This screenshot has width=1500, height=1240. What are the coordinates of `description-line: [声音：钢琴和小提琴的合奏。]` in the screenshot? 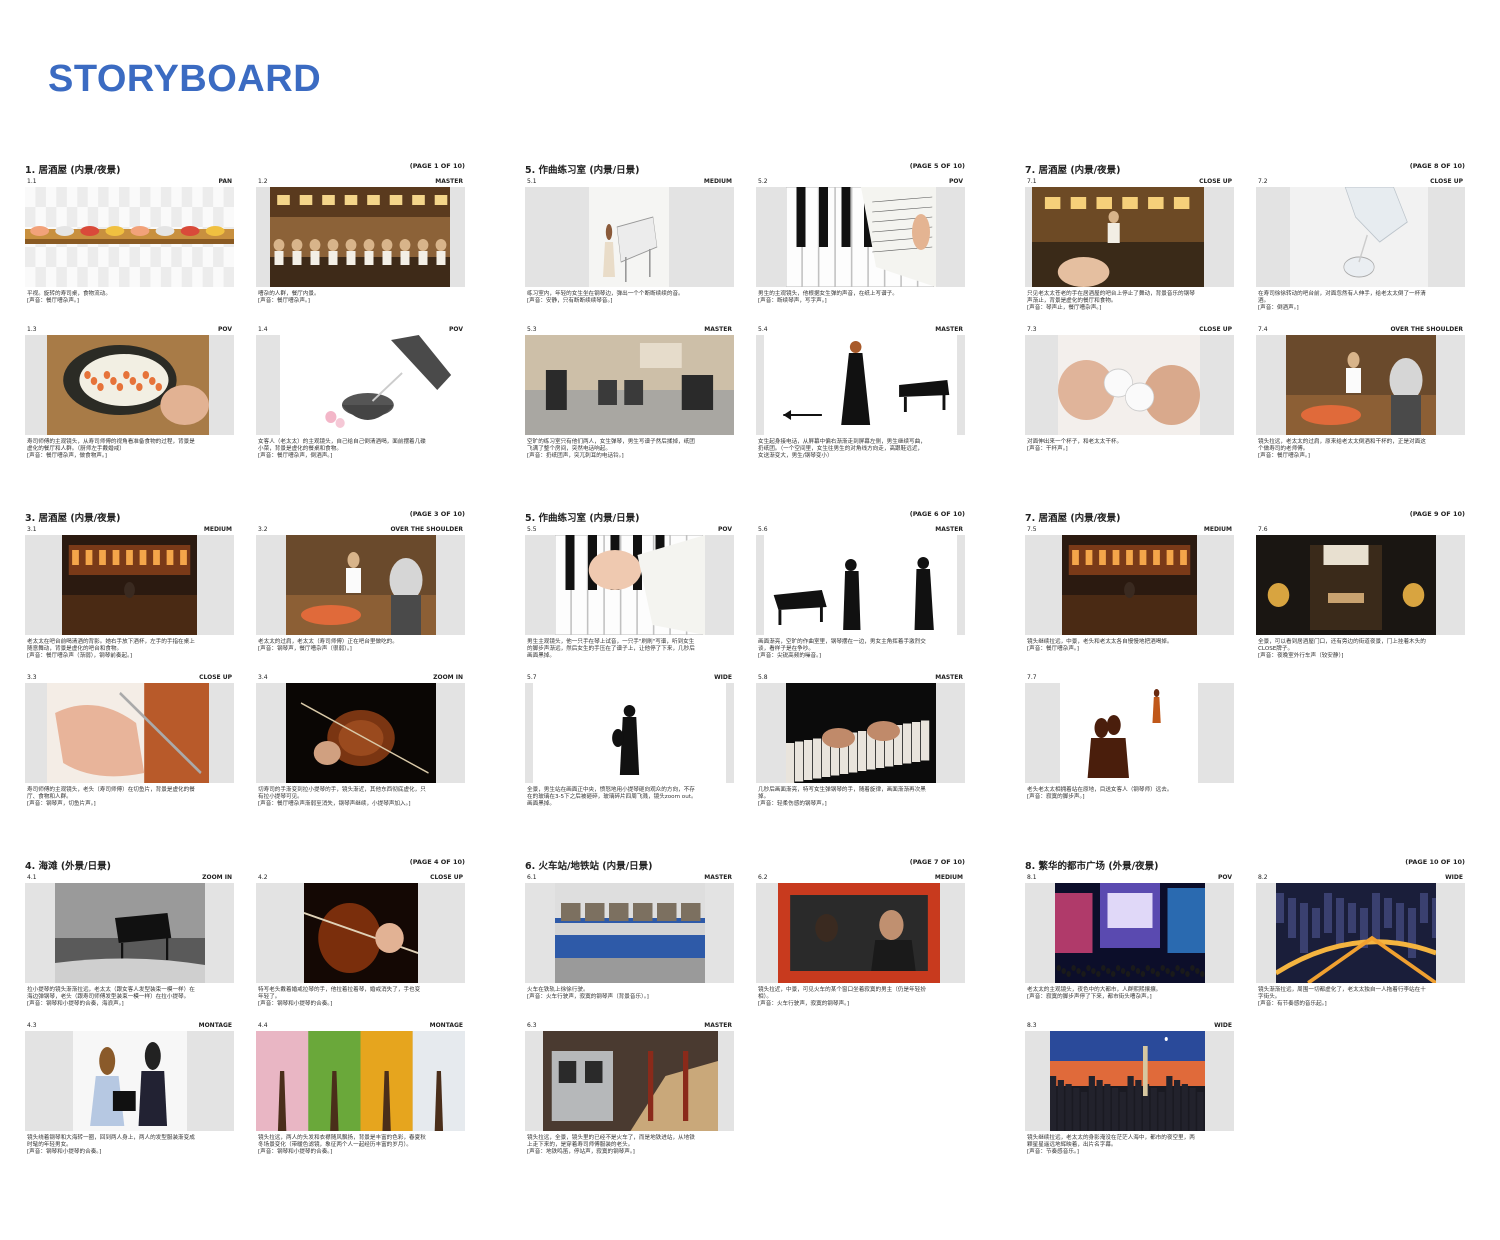 It's located at (64, 1152).